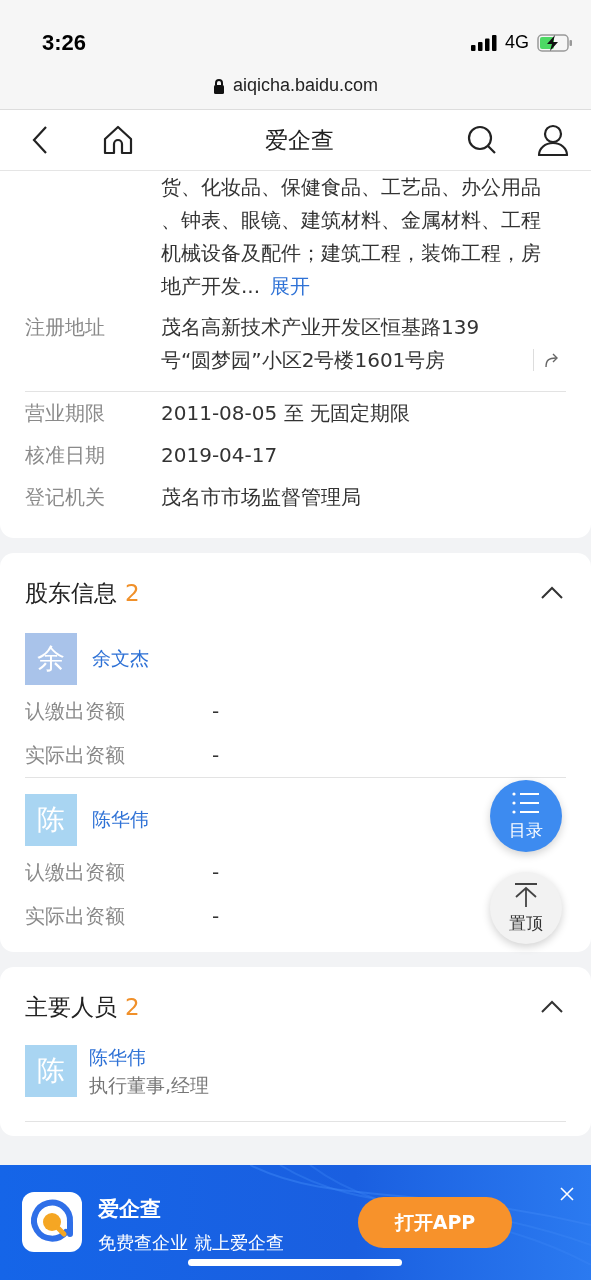 This screenshot has height=1280, width=591. I want to click on url-text: aiqicha.baidu.com, so click(305, 85).